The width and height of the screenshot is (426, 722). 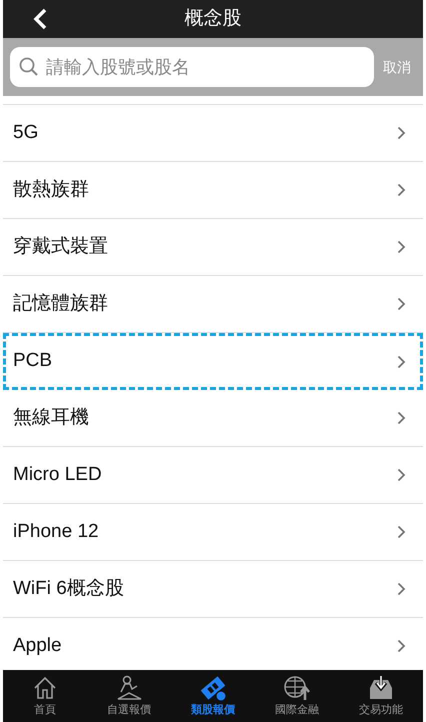 I want to click on tab: 首頁, so click(x=45, y=696).